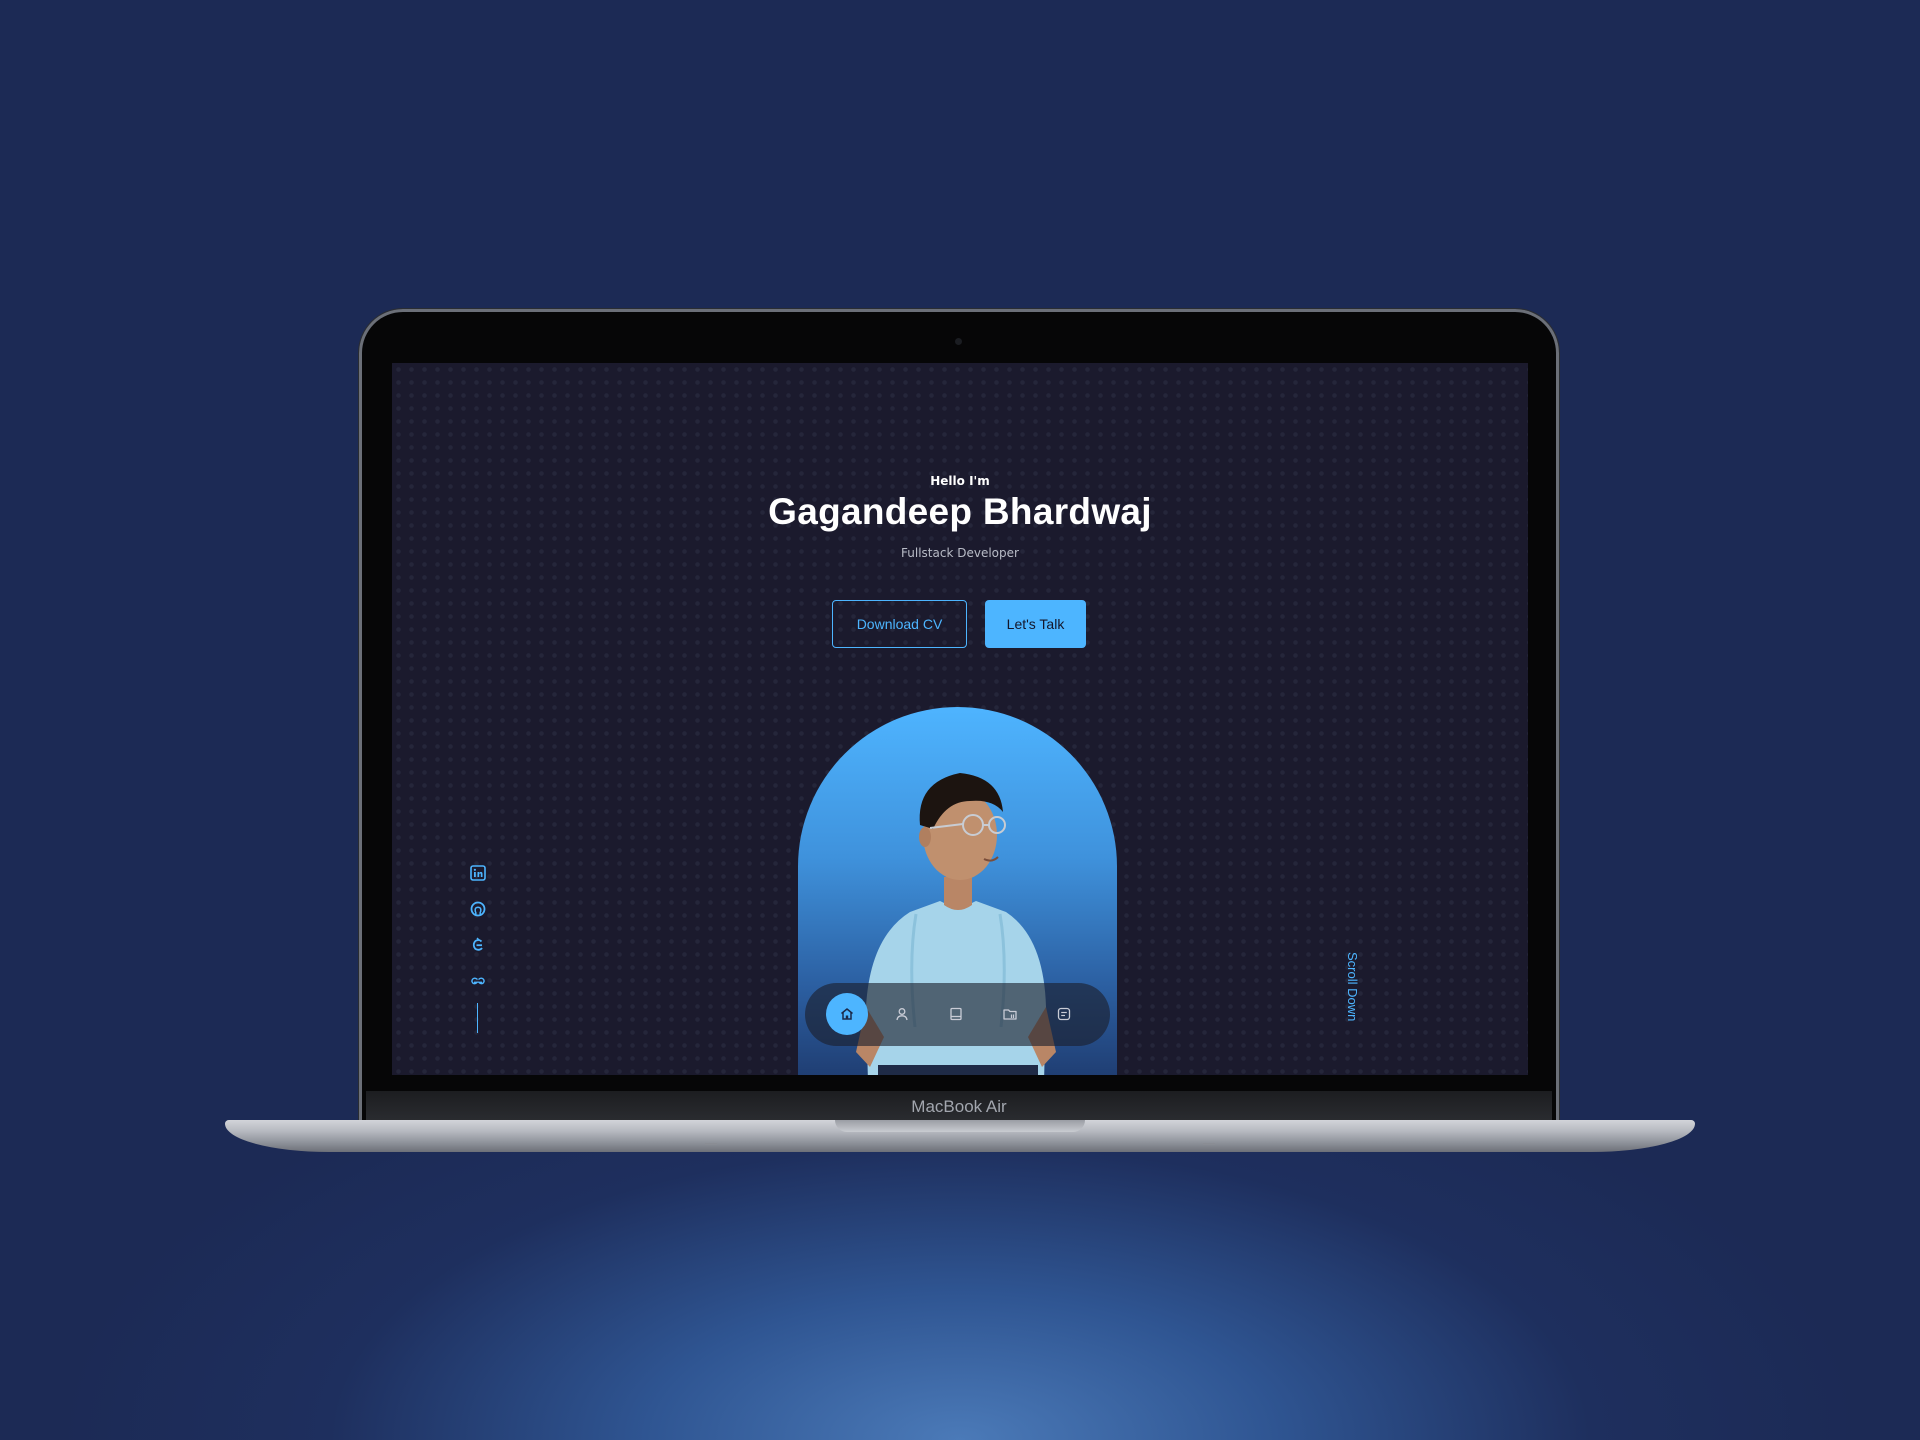  What do you see at coordinates (478, 981) in the screenshot?
I see `geeksforgeeks-icon` at bounding box center [478, 981].